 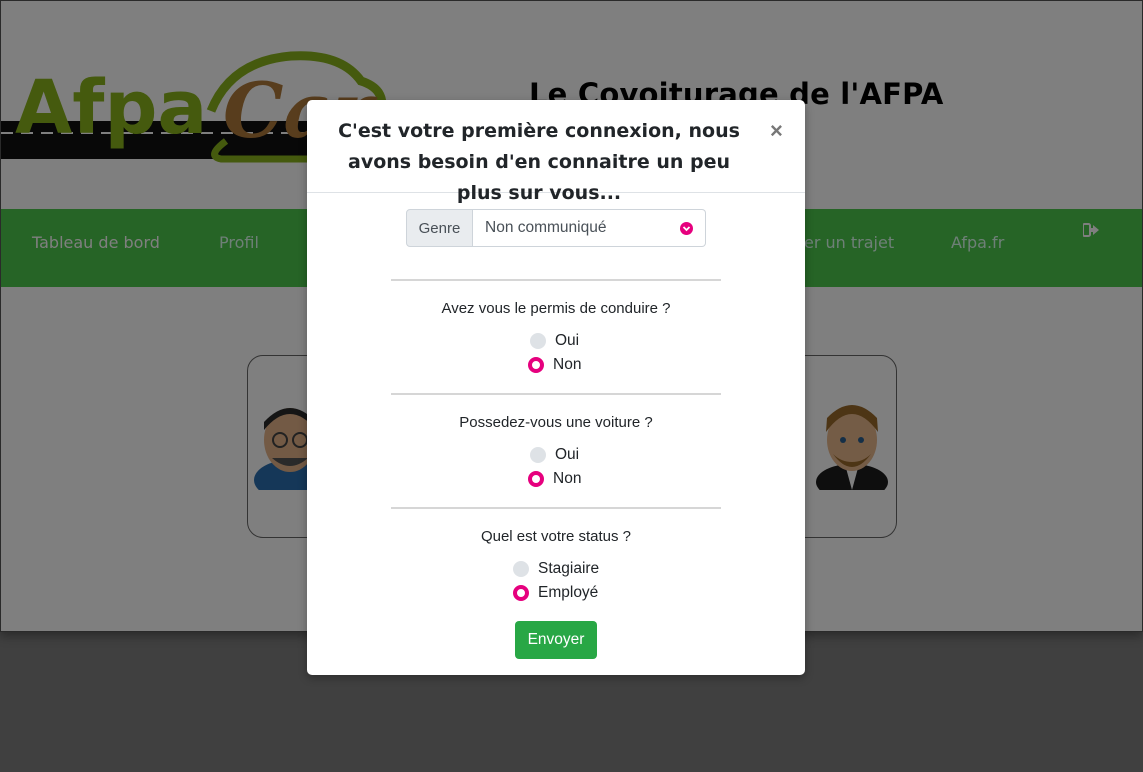 What do you see at coordinates (556, 308) in the screenshot?
I see `question-permis: Avez vous le permis de conduire ?` at bounding box center [556, 308].